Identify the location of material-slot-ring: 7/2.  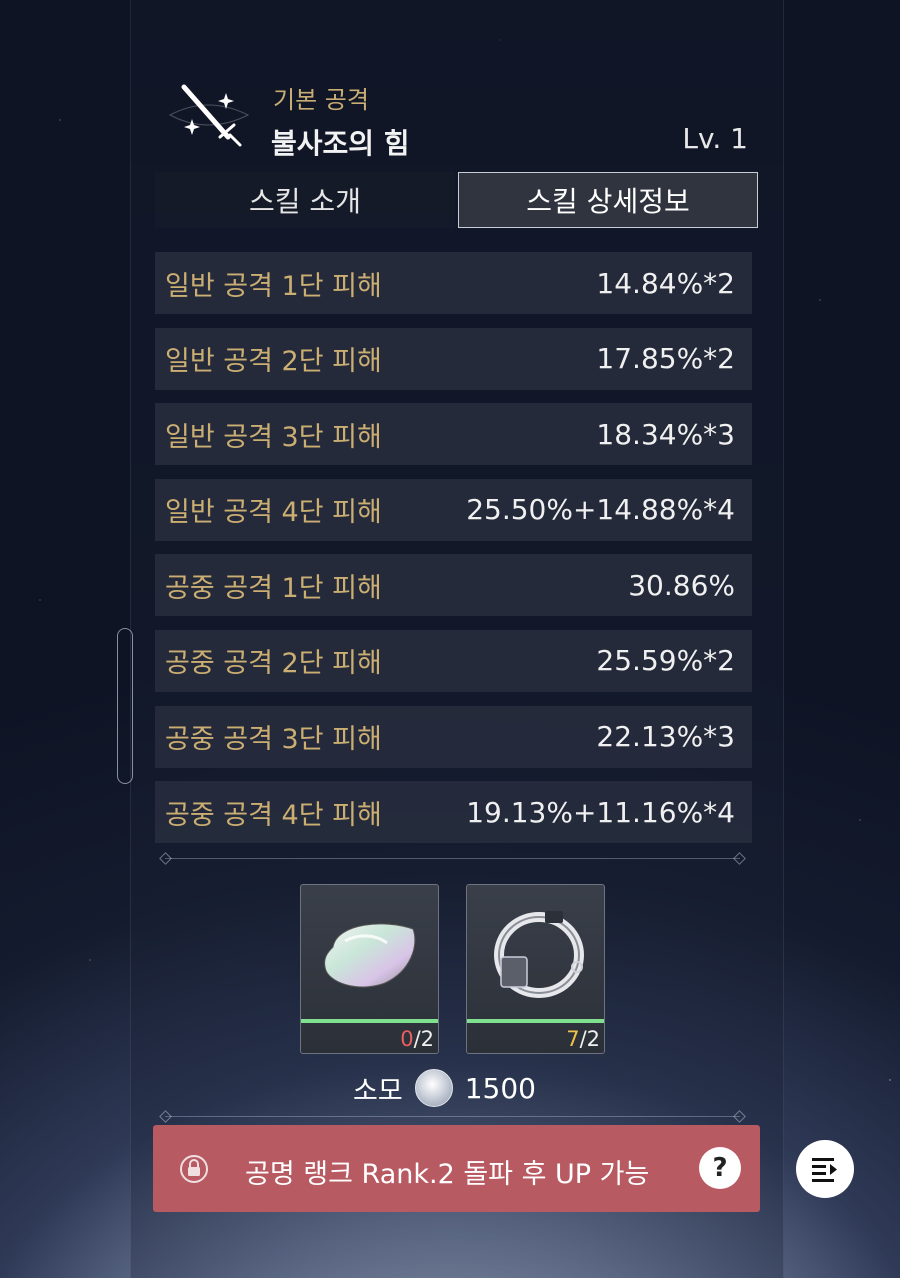
(535, 969).